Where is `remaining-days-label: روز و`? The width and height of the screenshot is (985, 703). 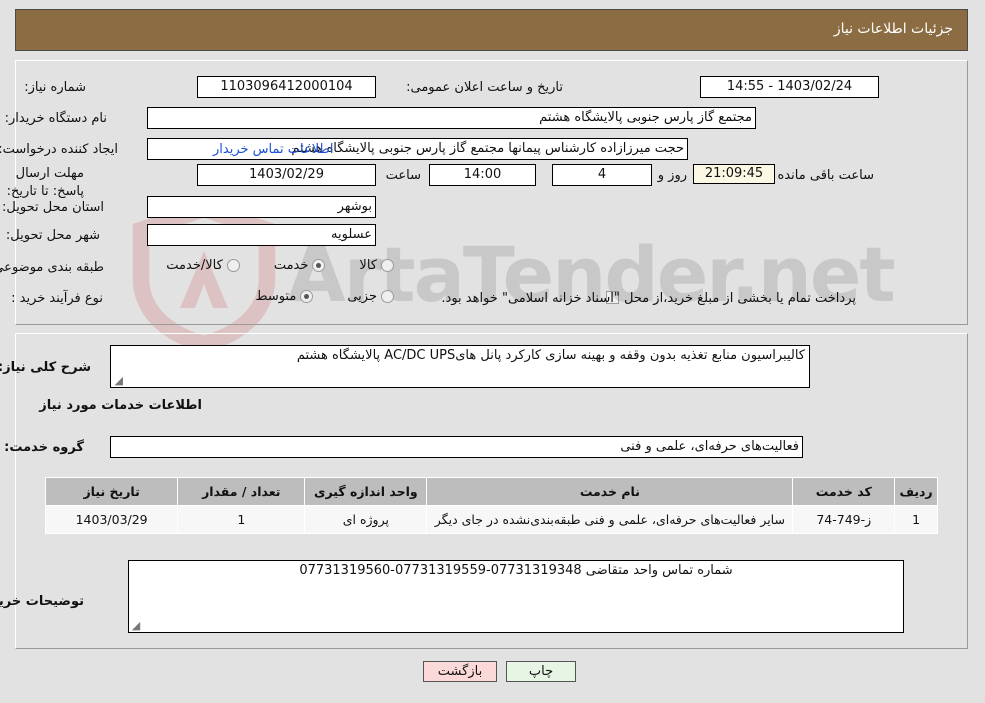 remaining-days-label: روز و is located at coordinates (673, 175).